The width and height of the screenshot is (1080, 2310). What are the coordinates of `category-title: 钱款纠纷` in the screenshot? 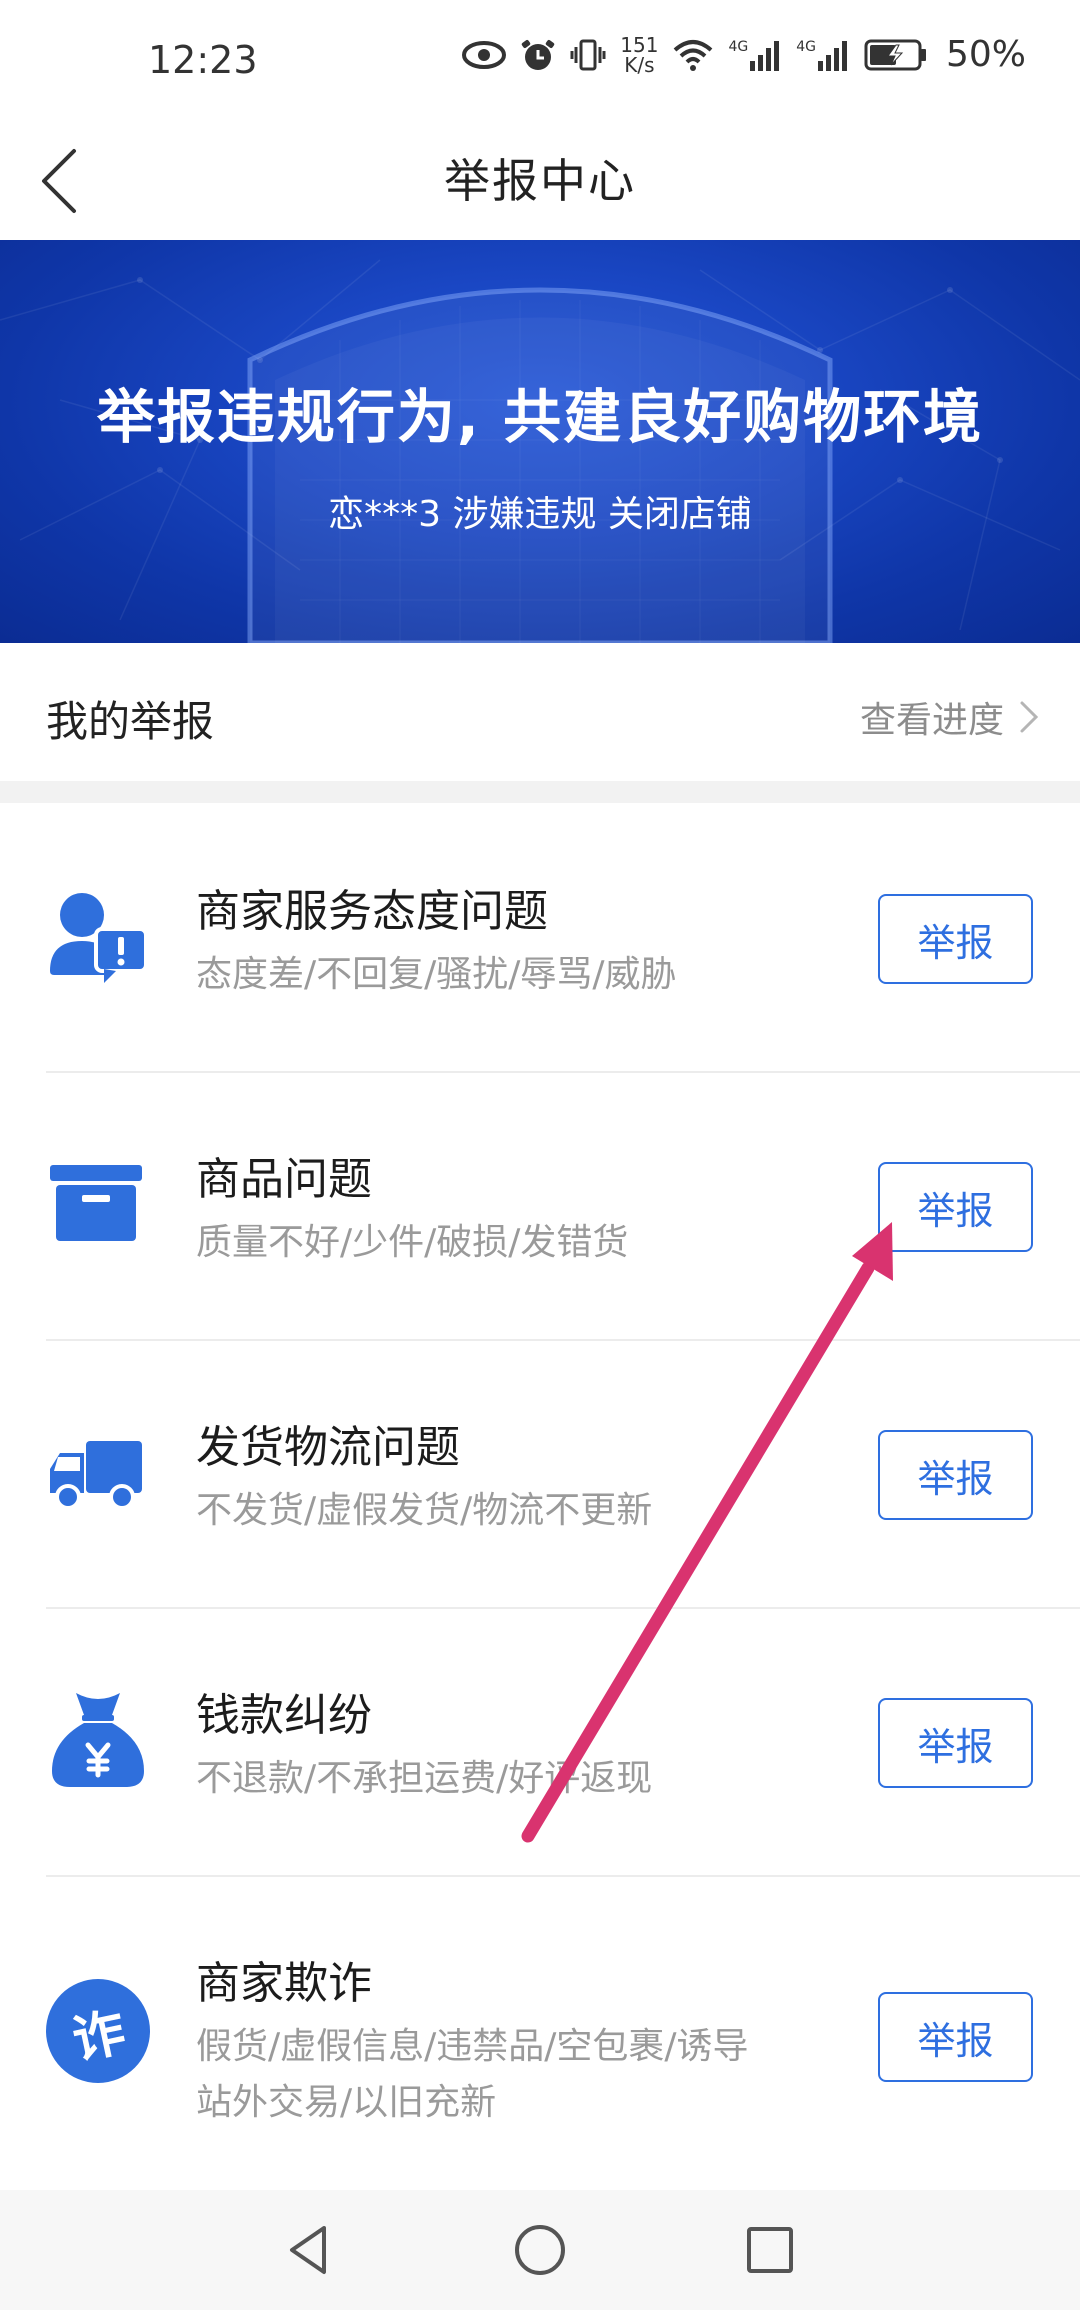 It's located at (284, 1715).